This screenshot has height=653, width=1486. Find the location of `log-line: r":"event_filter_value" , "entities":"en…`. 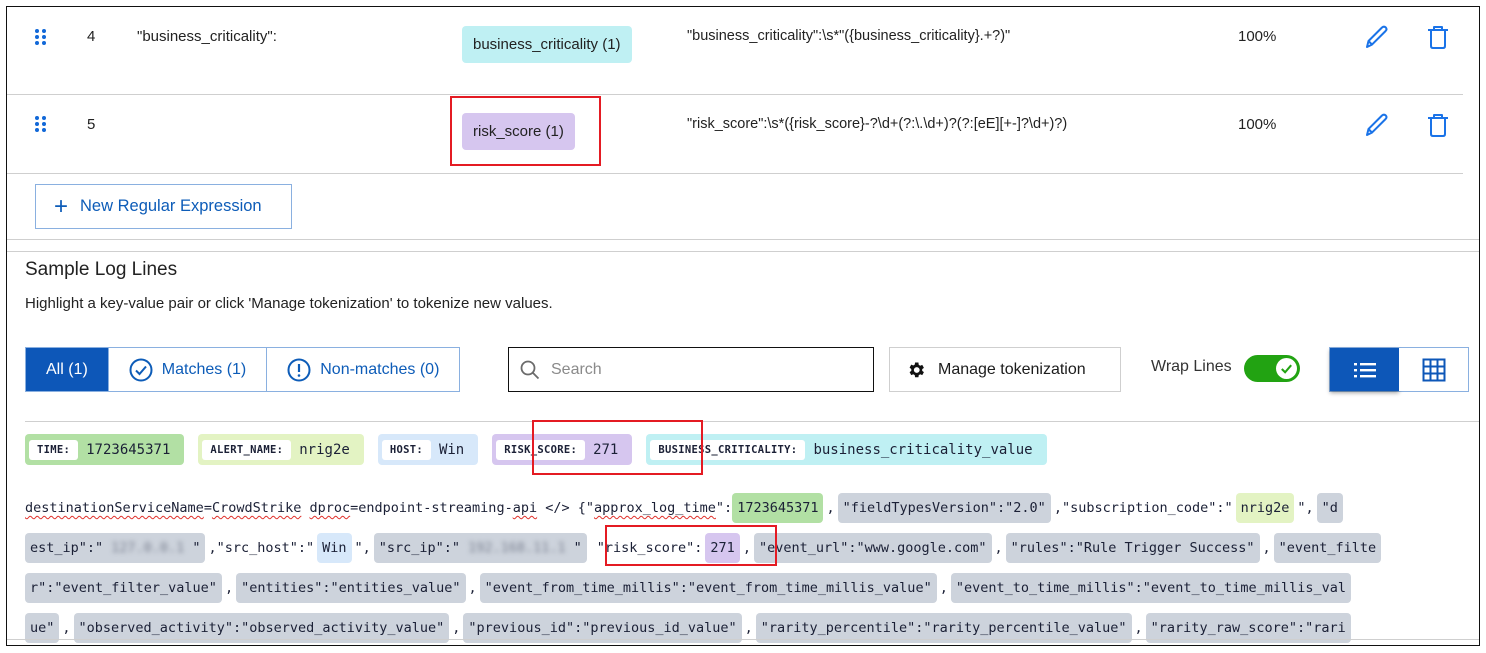

log-line: r":"event_filter_value" , "entities":"en… is located at coordinates (688, 588).